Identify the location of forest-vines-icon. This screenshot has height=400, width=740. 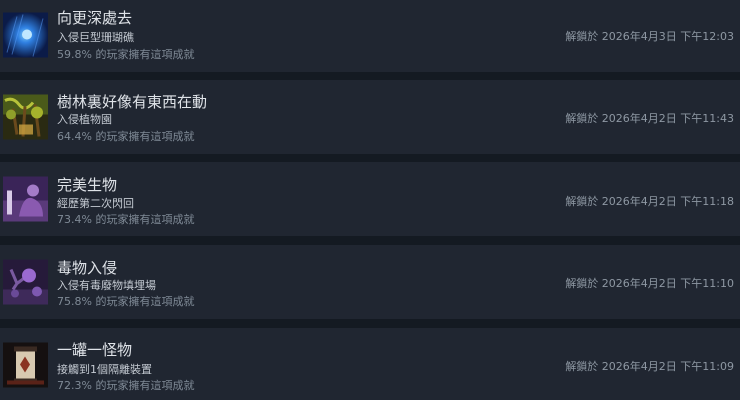
(25, 117).